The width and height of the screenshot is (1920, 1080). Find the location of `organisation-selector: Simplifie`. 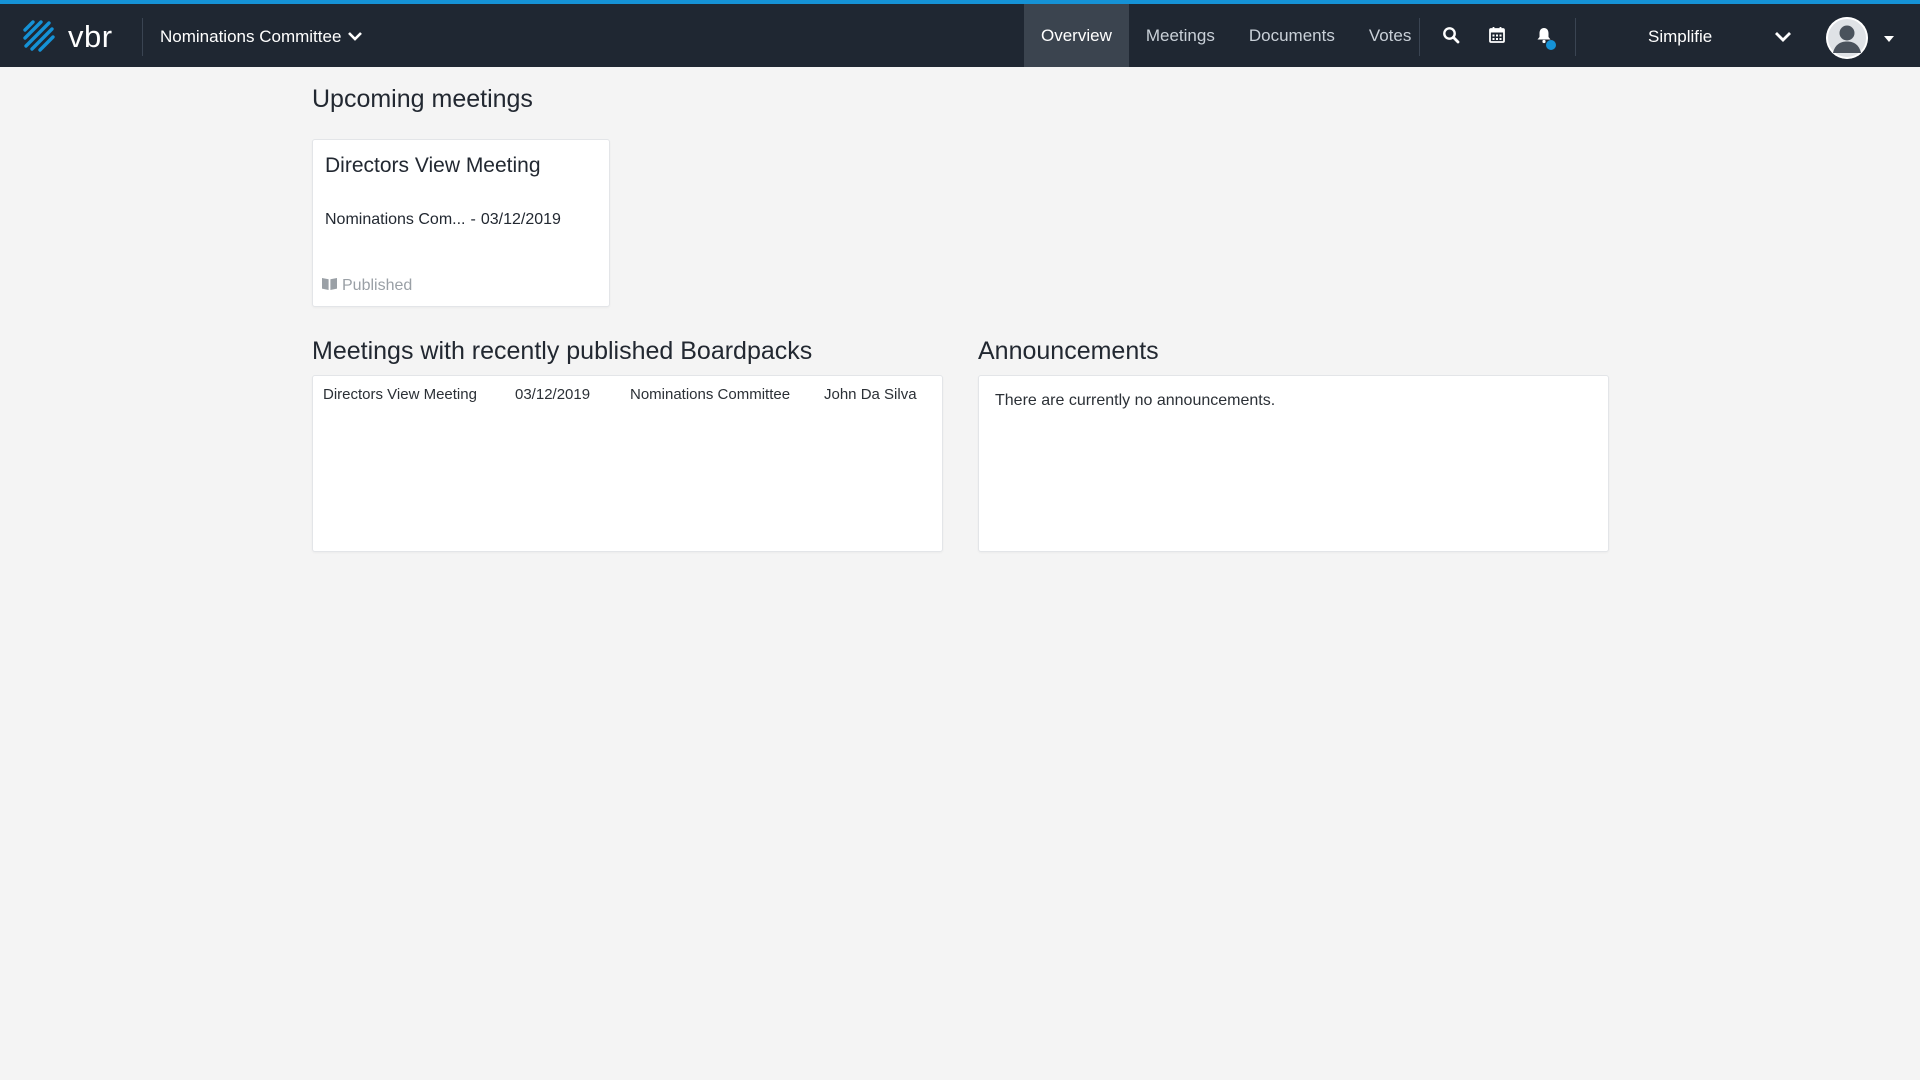

organisation-selector: Simplifie is located at coordinates (1718, 37).